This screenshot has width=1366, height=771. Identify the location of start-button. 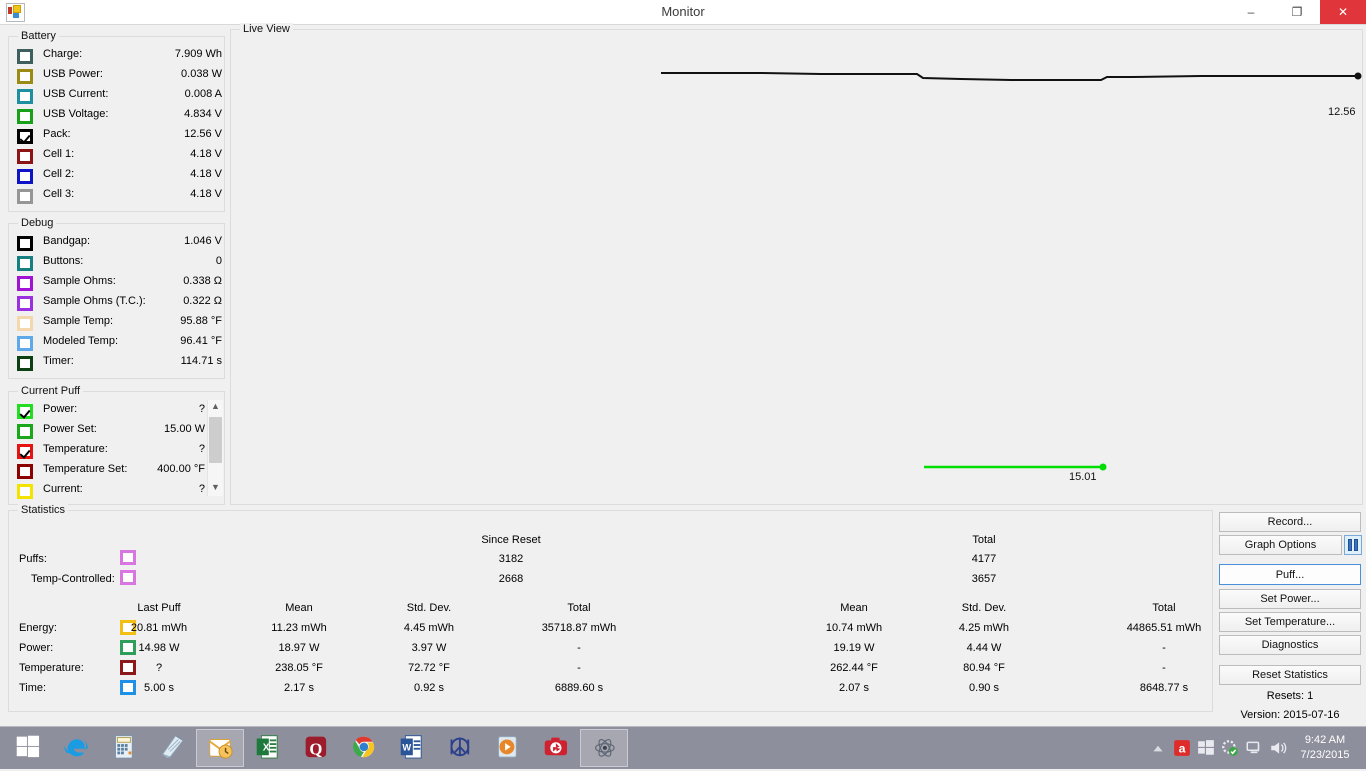
(28, 748).